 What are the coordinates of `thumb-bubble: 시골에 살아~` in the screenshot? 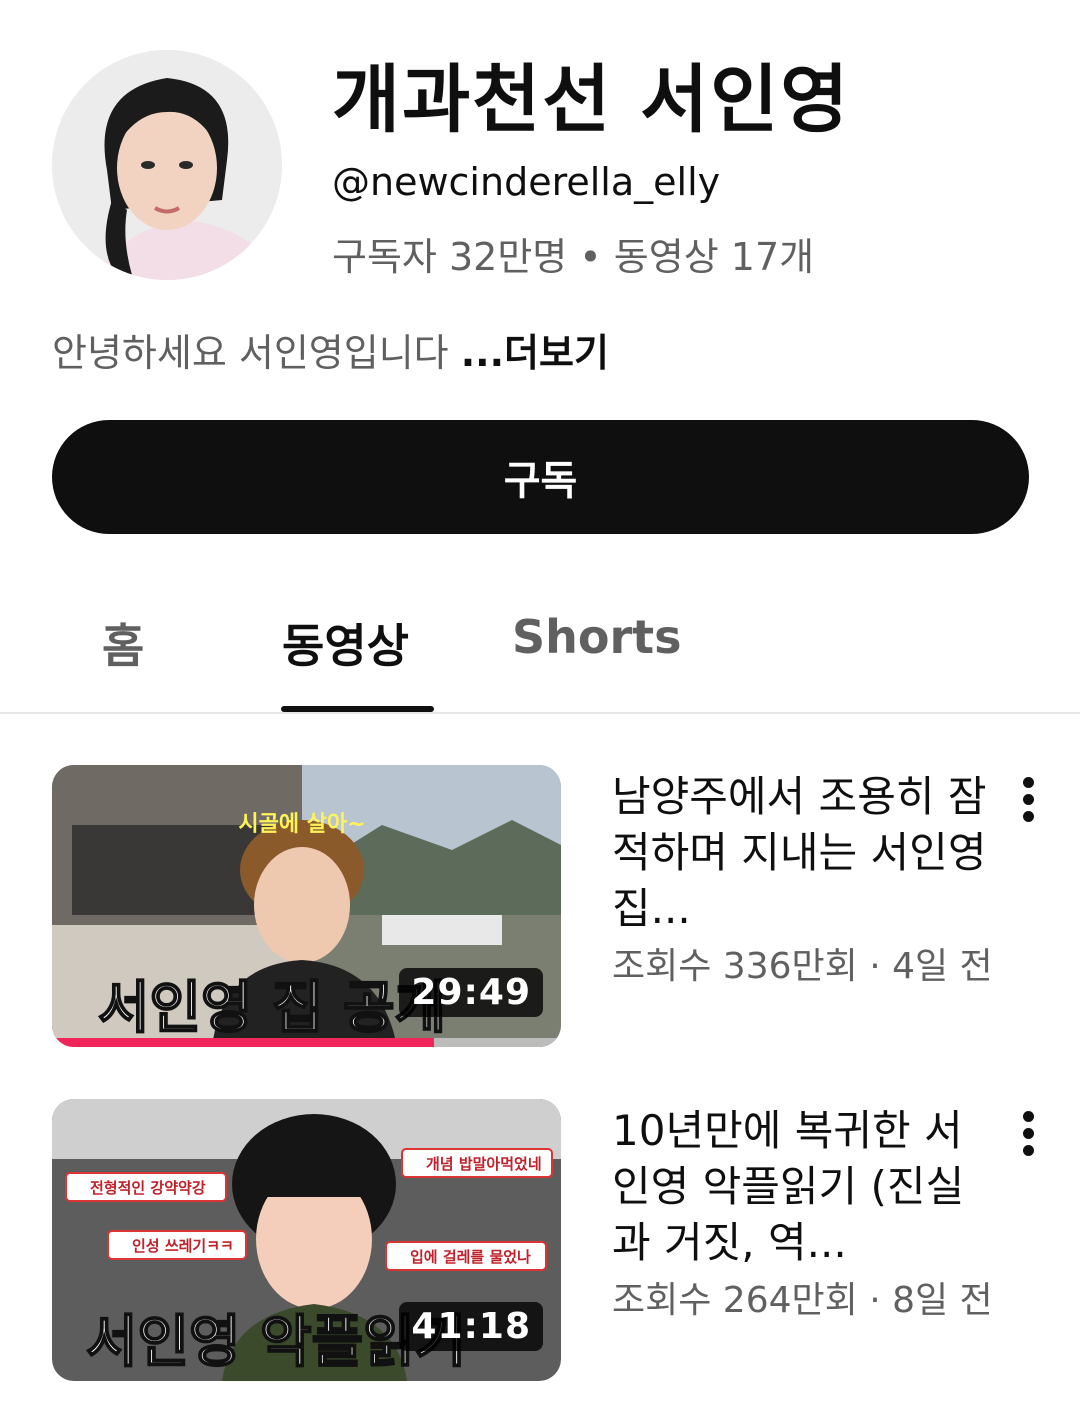 It's located at (301, 824).